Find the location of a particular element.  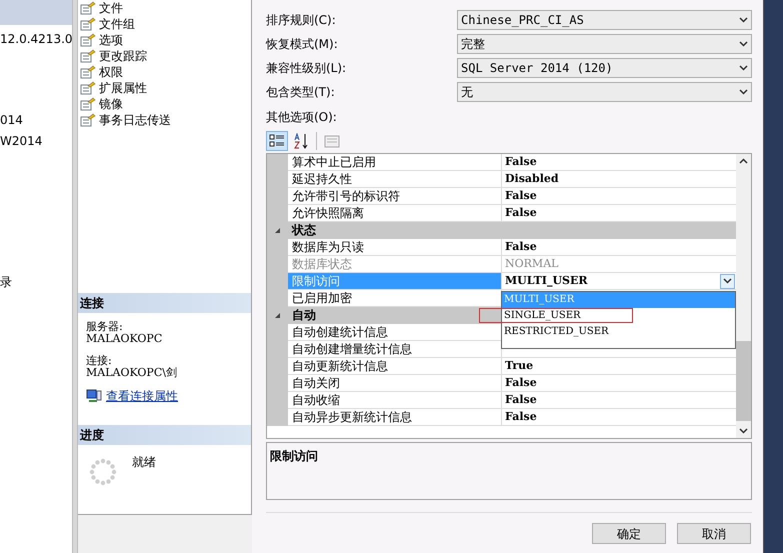

category-label: 状态 is located at coordinates (303, 230).